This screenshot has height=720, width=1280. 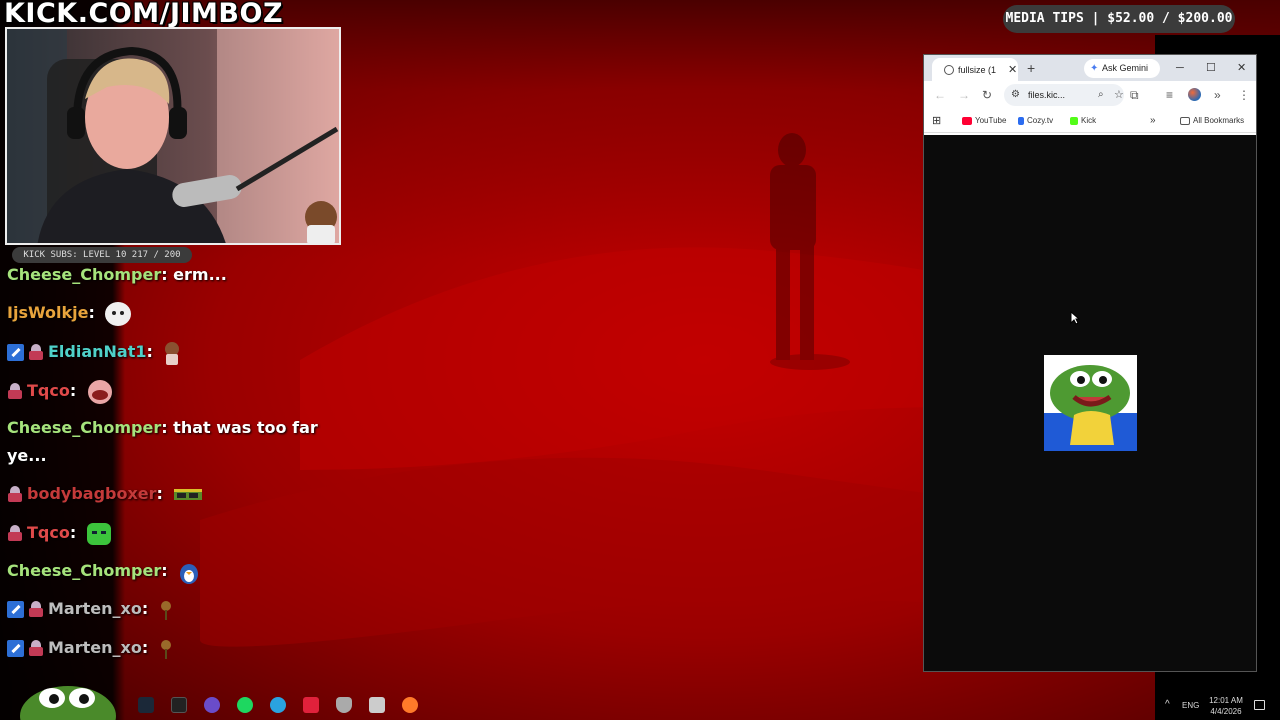 I want to click on ask-gemini-button: ✦ Ask Gemini, so click(x=1122, y=68).